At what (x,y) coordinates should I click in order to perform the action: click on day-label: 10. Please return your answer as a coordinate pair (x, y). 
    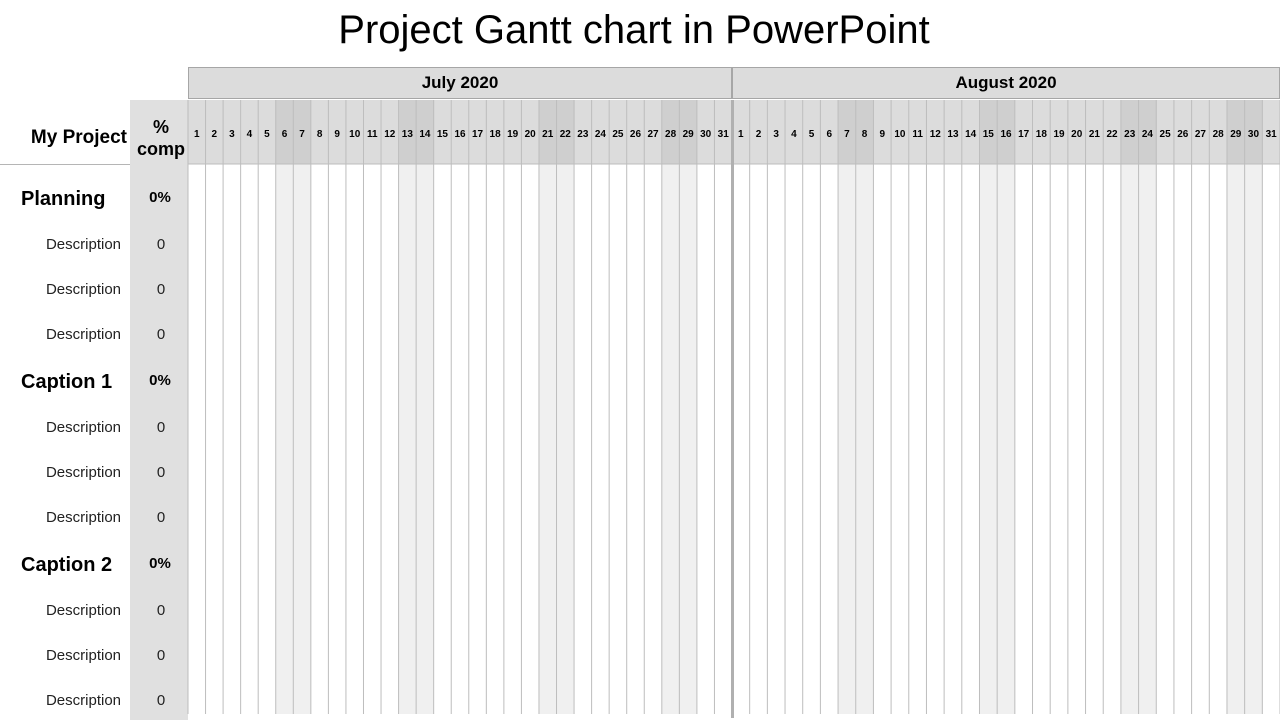
    Looking at the image, I should click on (355, 134).